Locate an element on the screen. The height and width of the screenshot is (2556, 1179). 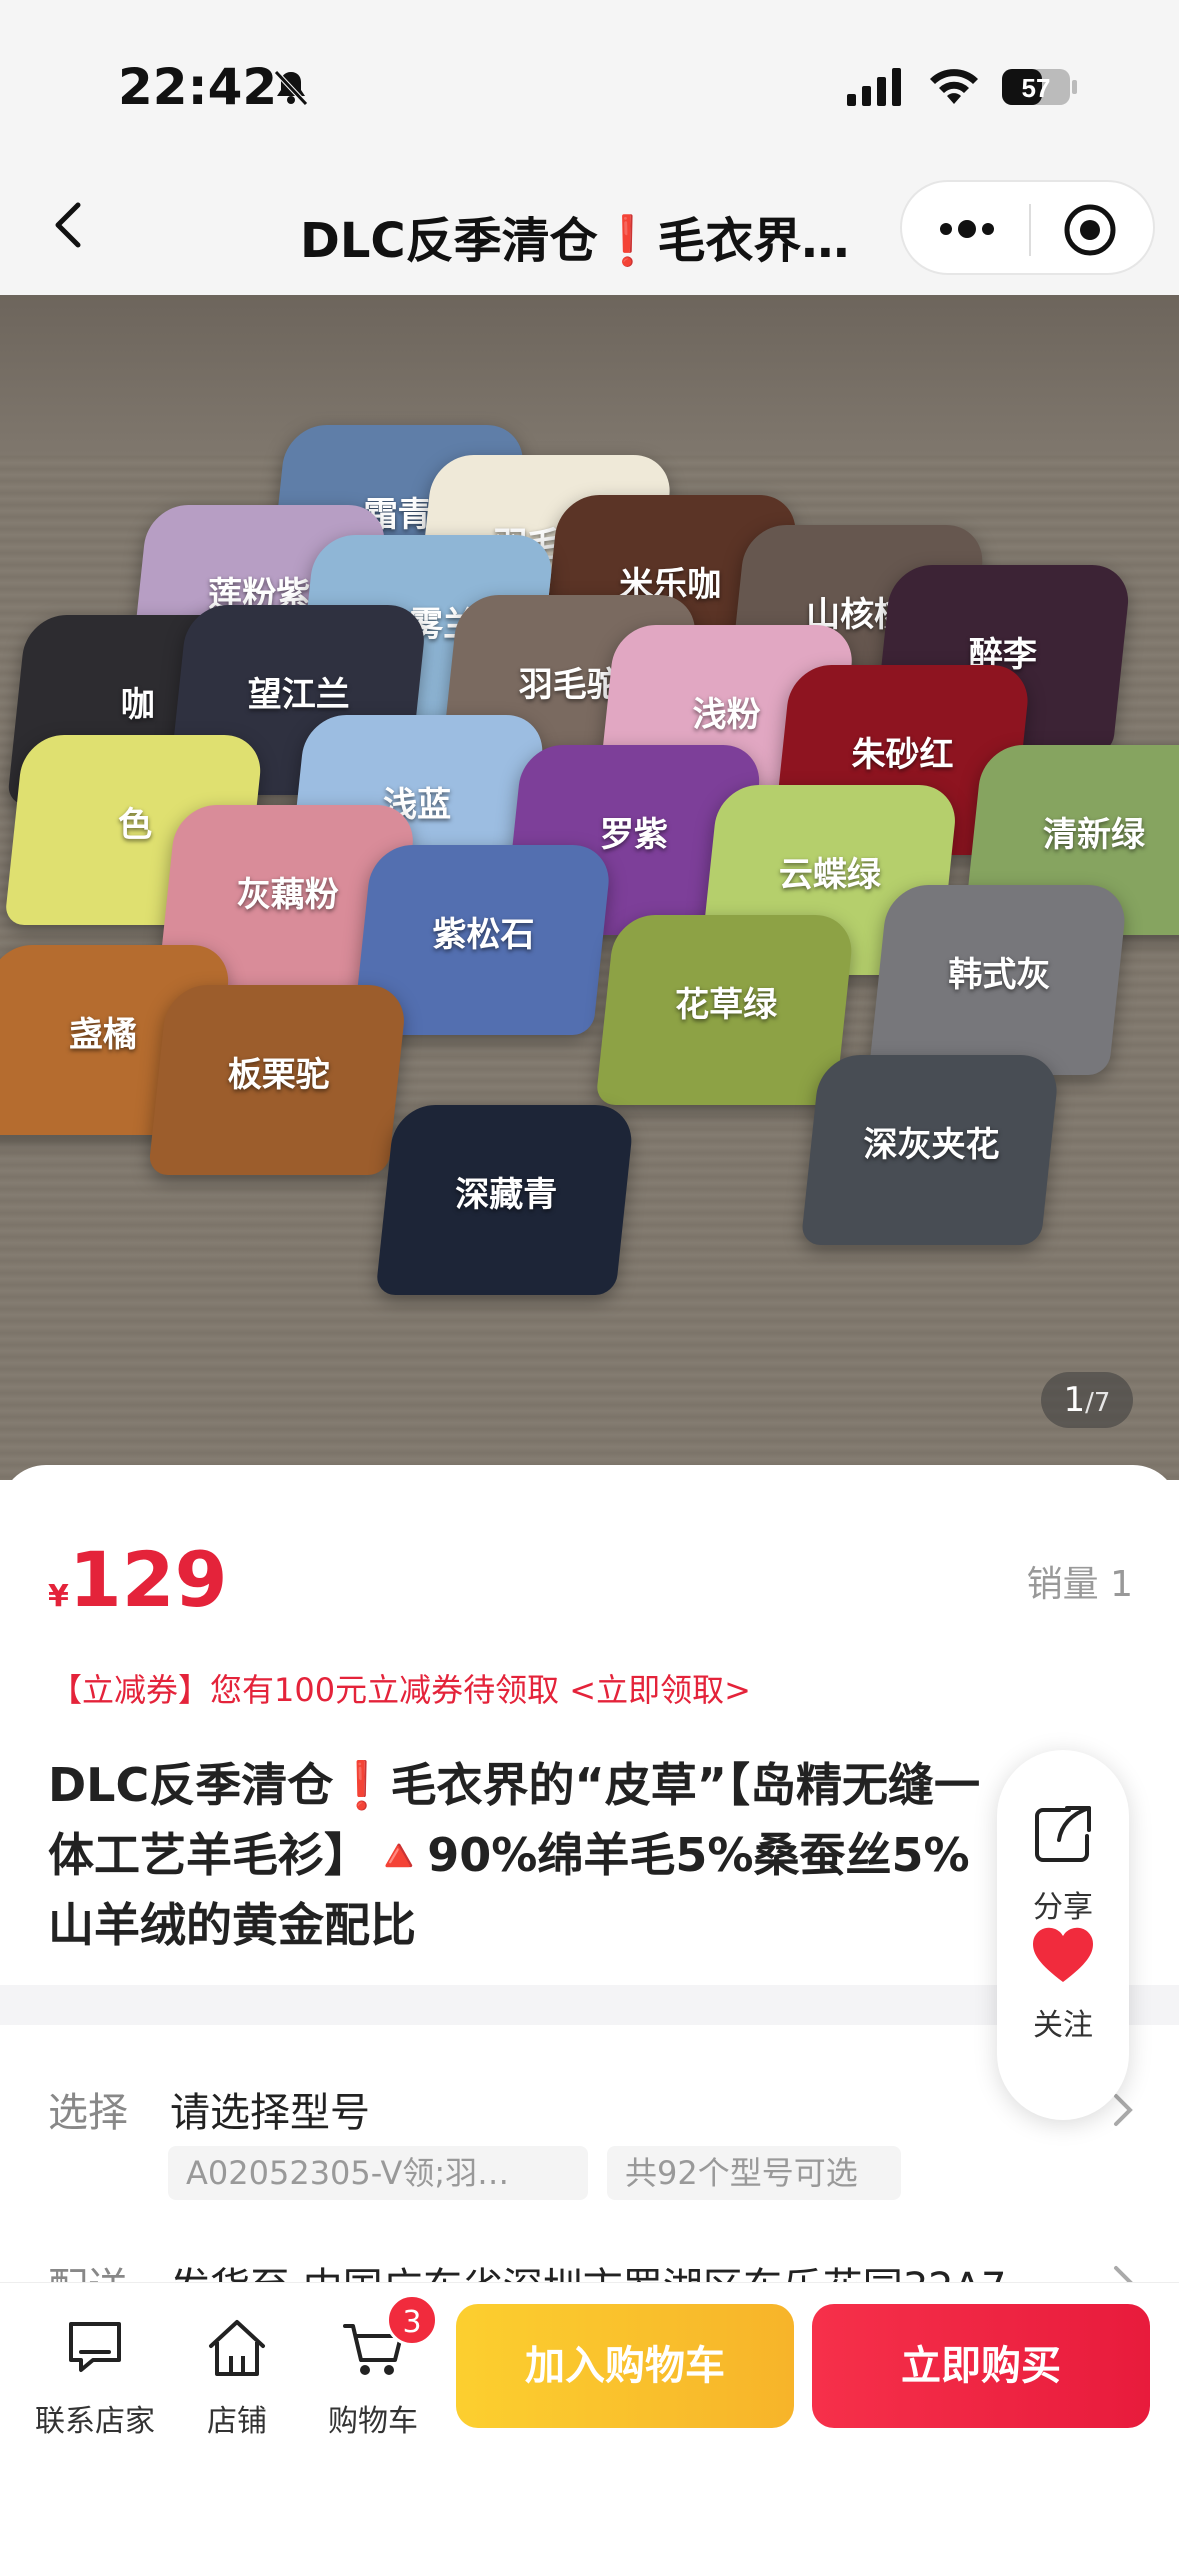
select-label: 选择 is located at coordinates (88, 2113).